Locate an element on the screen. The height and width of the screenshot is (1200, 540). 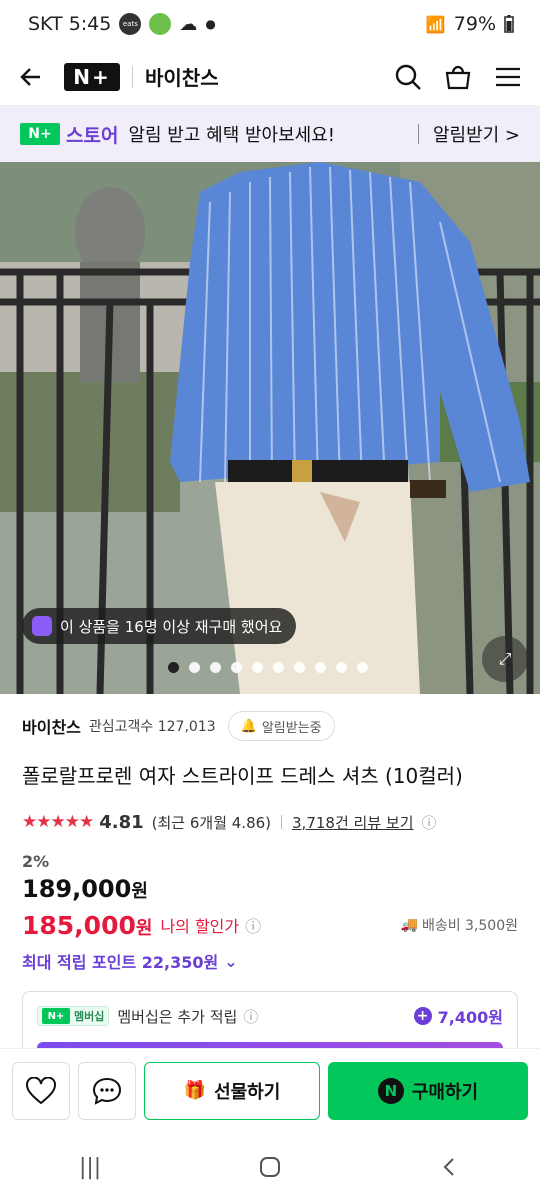
truck-icon: 🚚 is located at coordinates (409, 925).